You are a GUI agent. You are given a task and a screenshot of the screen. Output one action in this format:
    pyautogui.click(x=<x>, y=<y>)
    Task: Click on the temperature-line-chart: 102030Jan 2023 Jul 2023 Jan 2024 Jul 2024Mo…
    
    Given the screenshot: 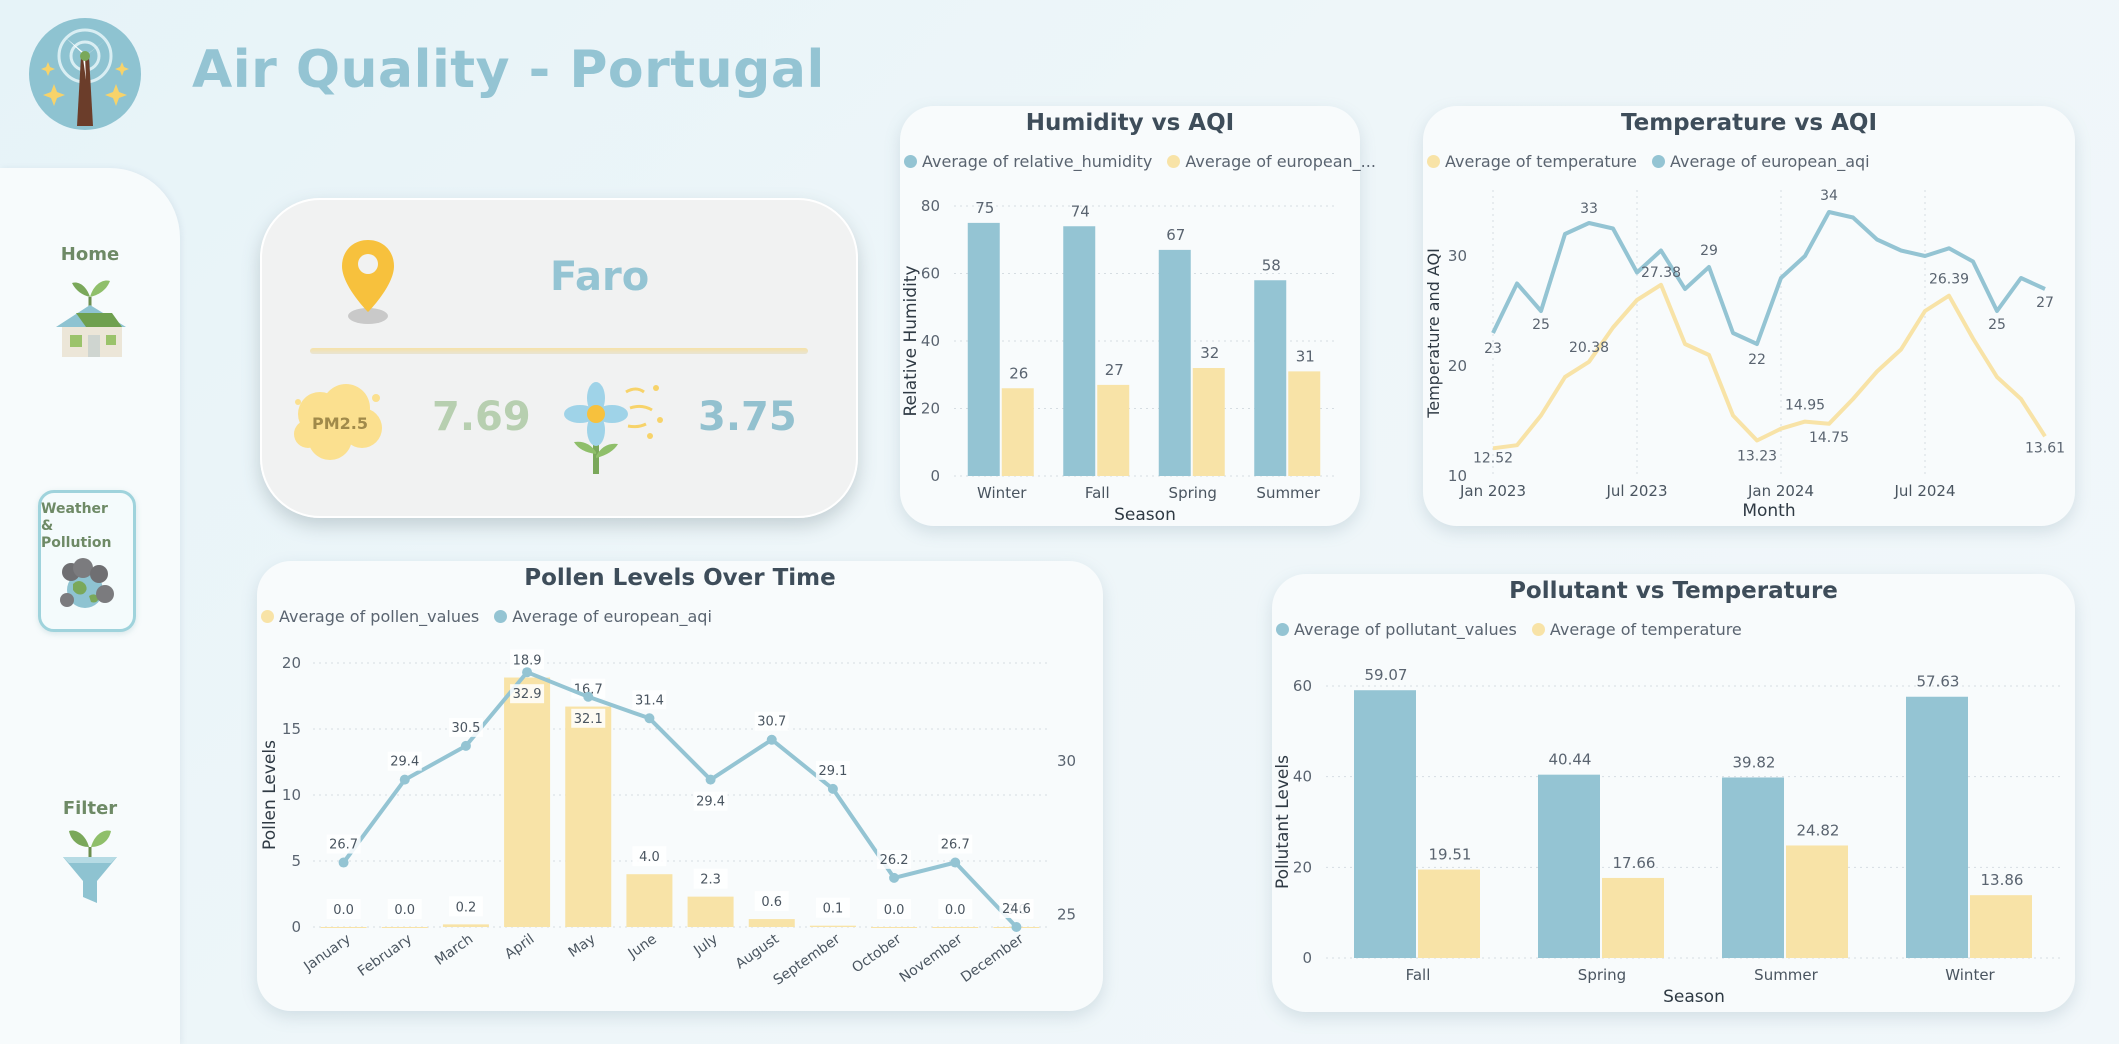 What is the action you would take?
    pyautogui.click(x=1744, y=354)
    